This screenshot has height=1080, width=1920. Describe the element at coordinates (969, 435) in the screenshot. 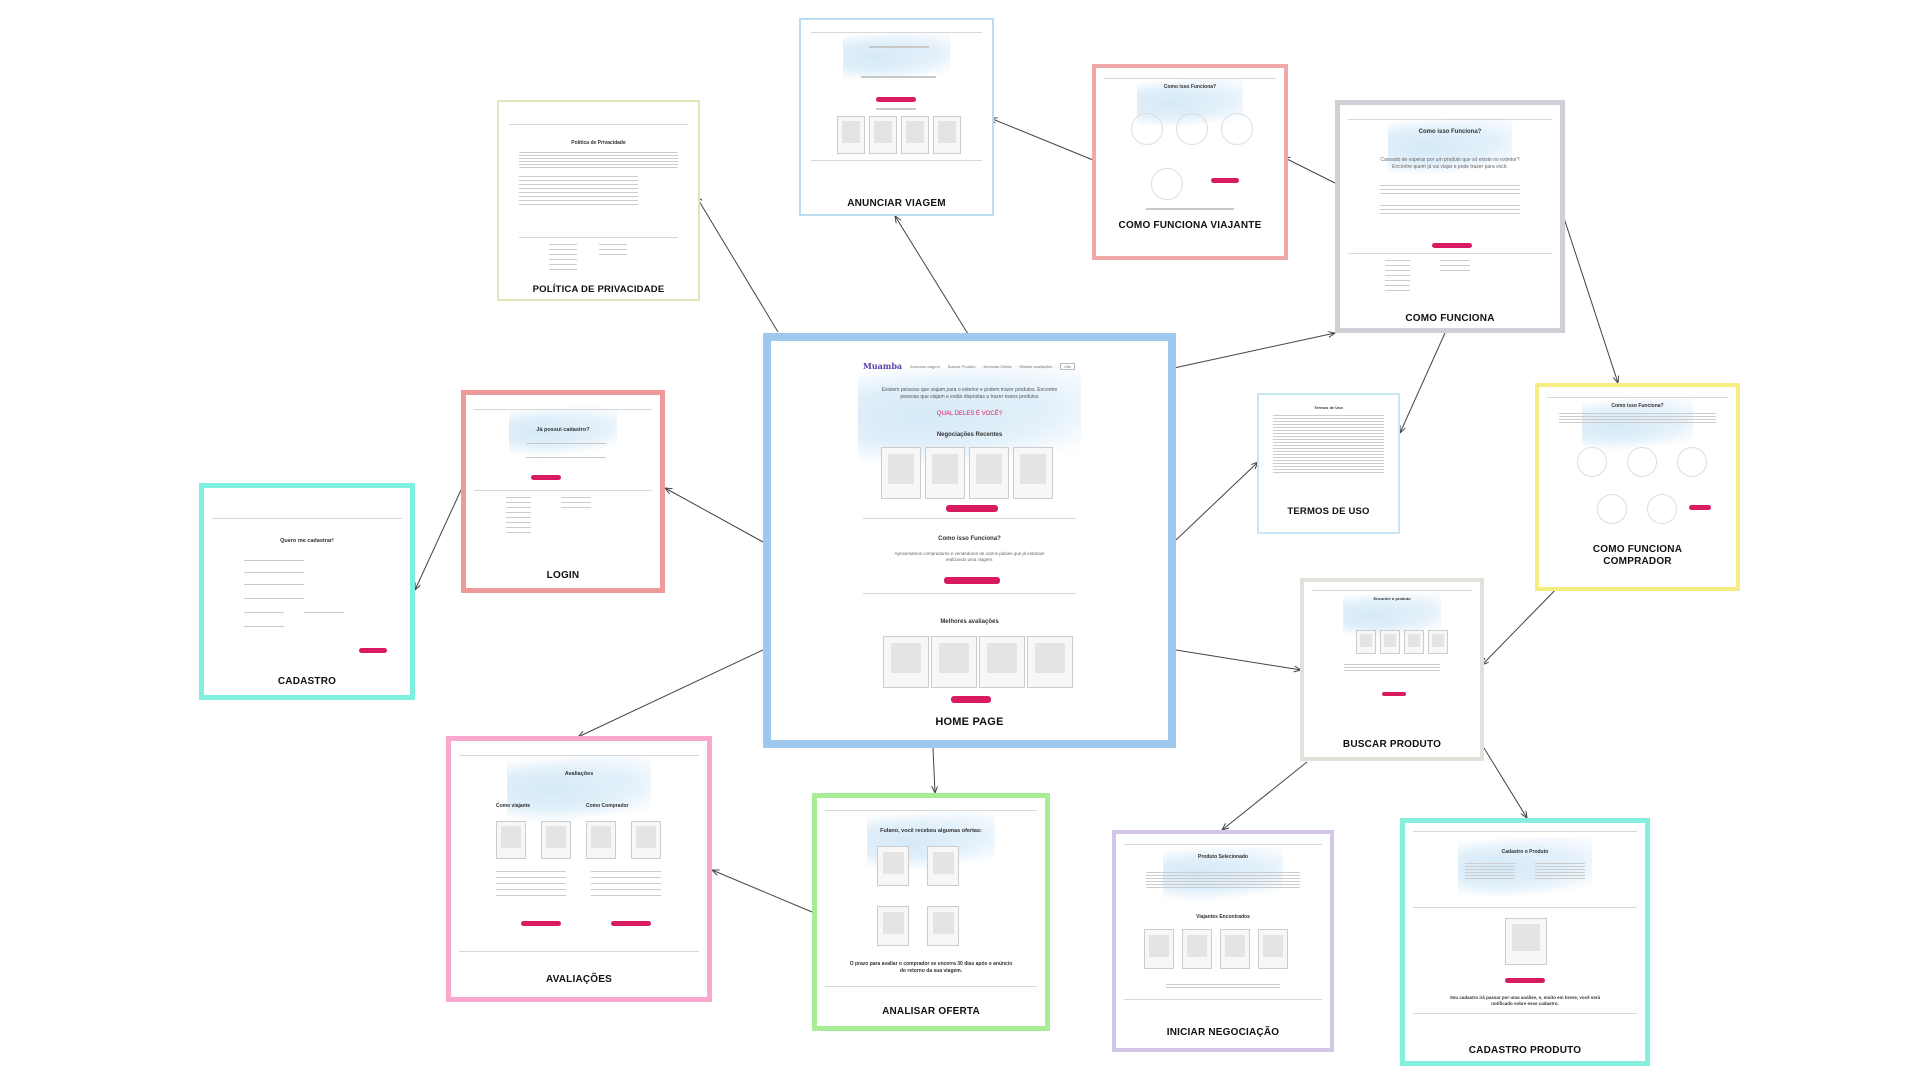

I see `section-recent-title: Negociações Recentes` at that location.